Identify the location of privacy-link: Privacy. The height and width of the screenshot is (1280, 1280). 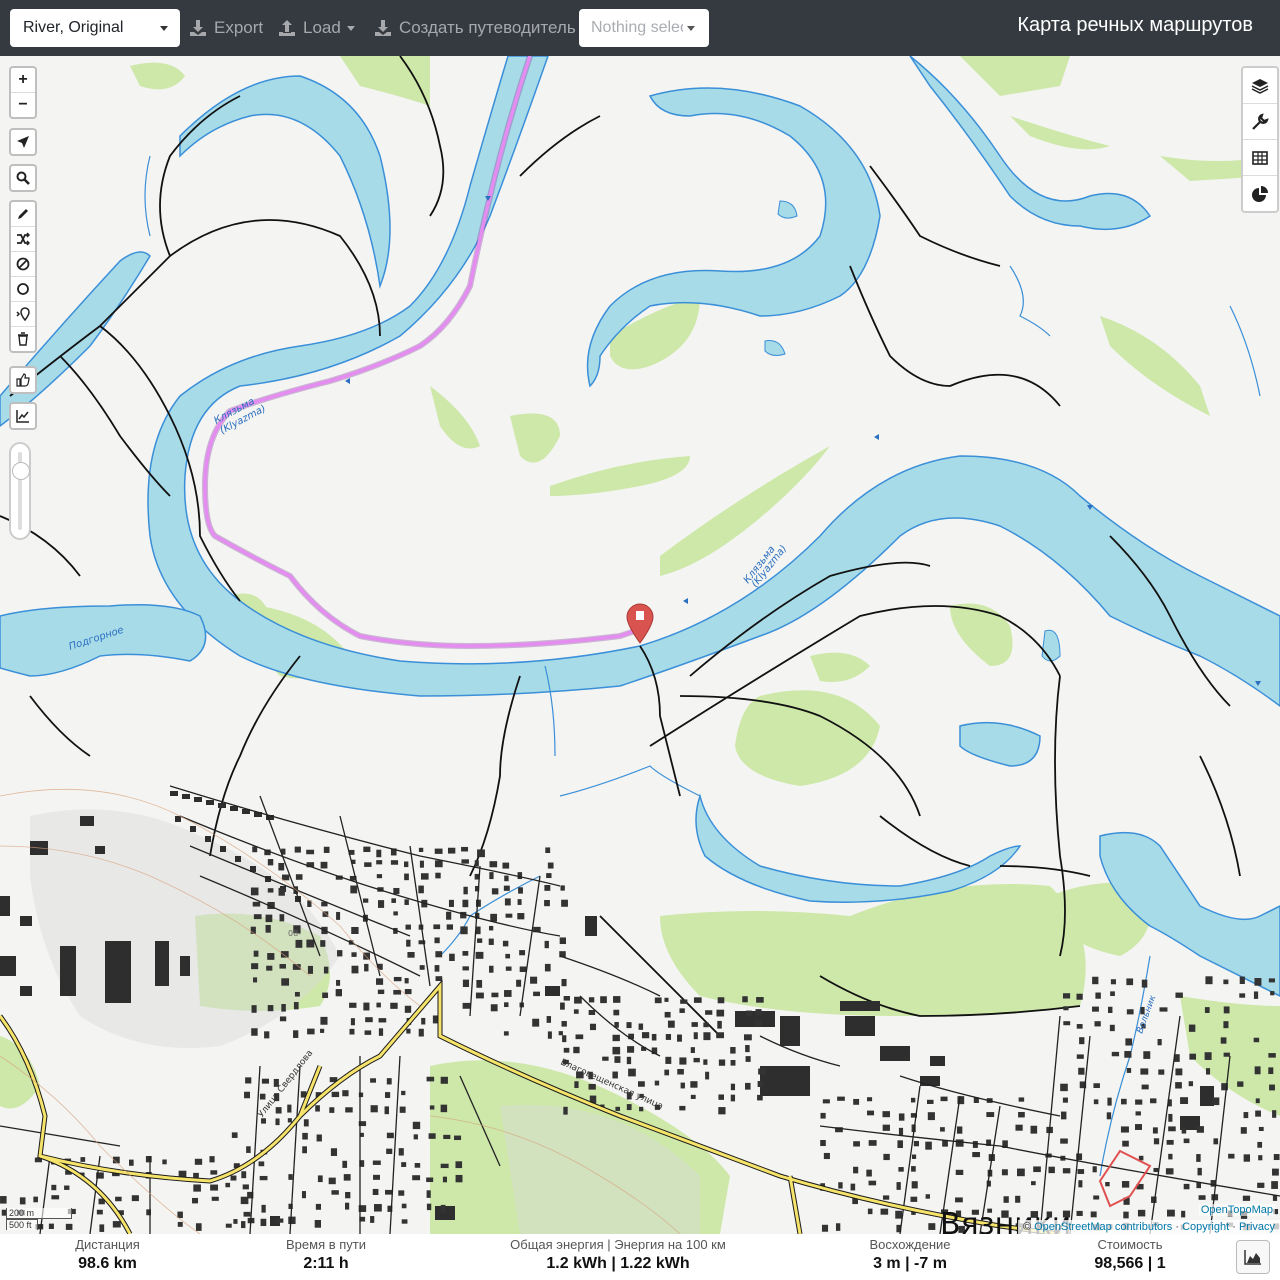
(1257, 1227).